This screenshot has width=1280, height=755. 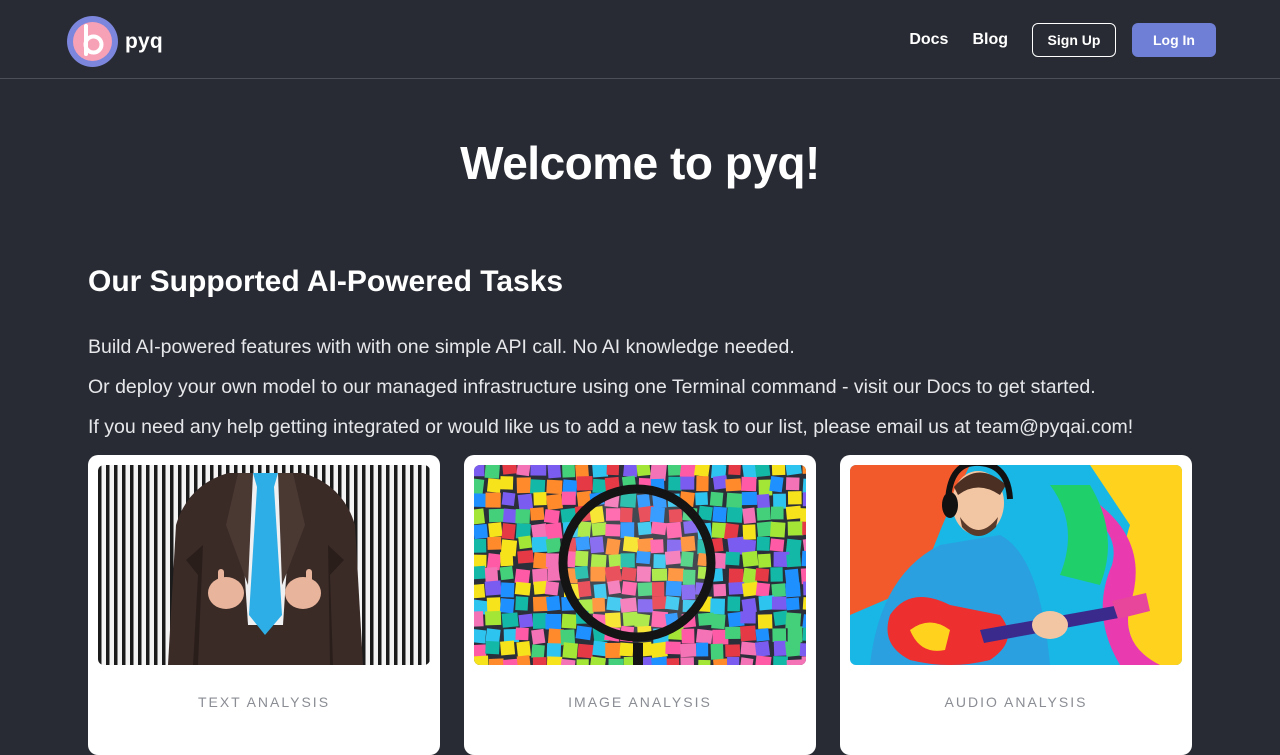 What do you see at coordinates (264, 565) in the screenshot?
I see `man-in-suit-with-tie-image` at bounding box center [264, 565].